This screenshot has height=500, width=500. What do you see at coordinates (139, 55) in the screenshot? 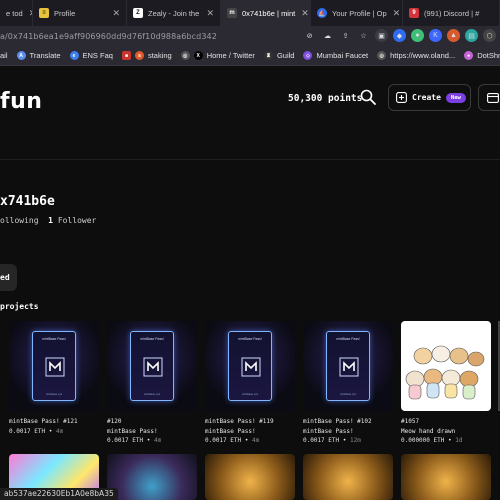
I see `bookmark-icon: s` at bounding box center [139, 55].